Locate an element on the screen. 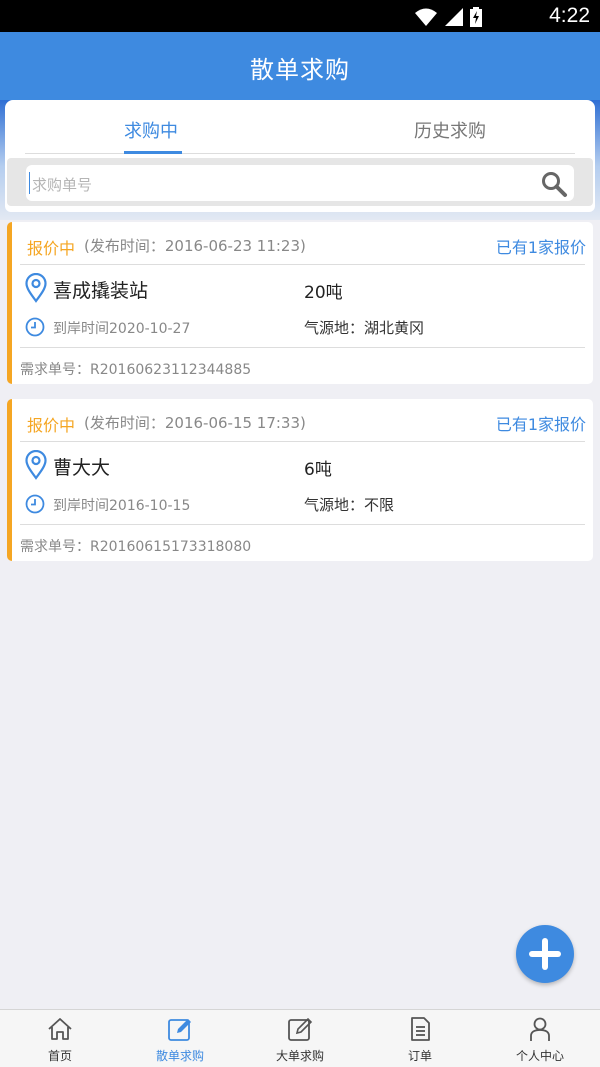 The image size is (600, 1067). bottom-nav: 首页 散单求购 大单求购 订单 个人中心 is located at coordinates (300, 1038).